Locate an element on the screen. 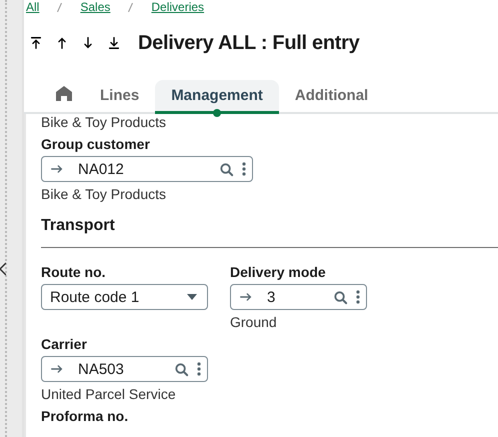 This screenshot has width=498, height=437. field-label: Group customer is located at coordinates (96, 144).